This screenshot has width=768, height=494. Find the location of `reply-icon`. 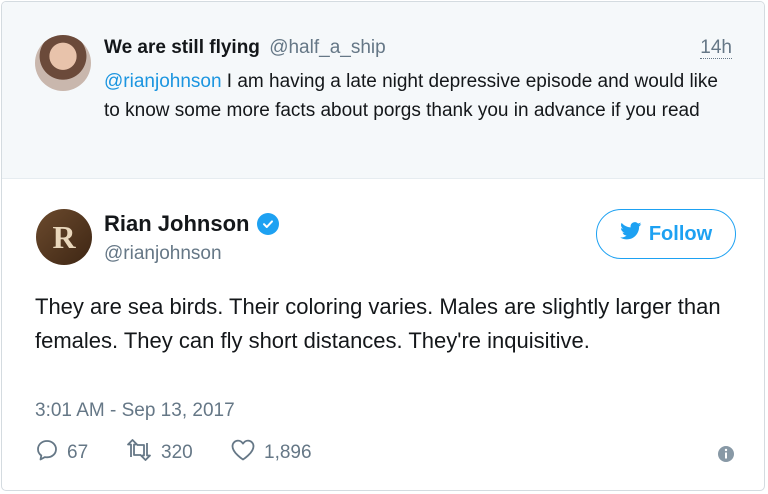

reply-icon is located at coordinates (47, 453).